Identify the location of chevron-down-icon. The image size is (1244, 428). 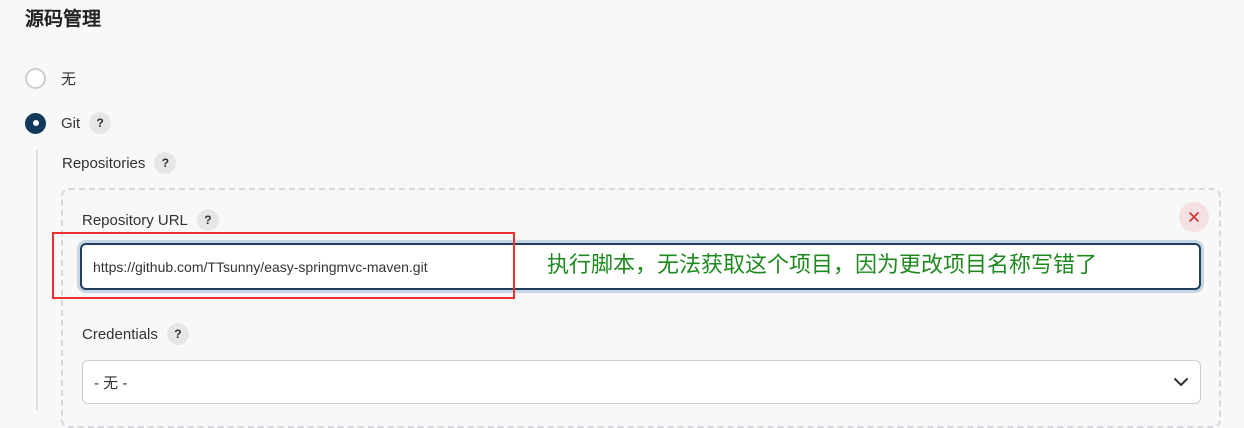
(1181, 382).